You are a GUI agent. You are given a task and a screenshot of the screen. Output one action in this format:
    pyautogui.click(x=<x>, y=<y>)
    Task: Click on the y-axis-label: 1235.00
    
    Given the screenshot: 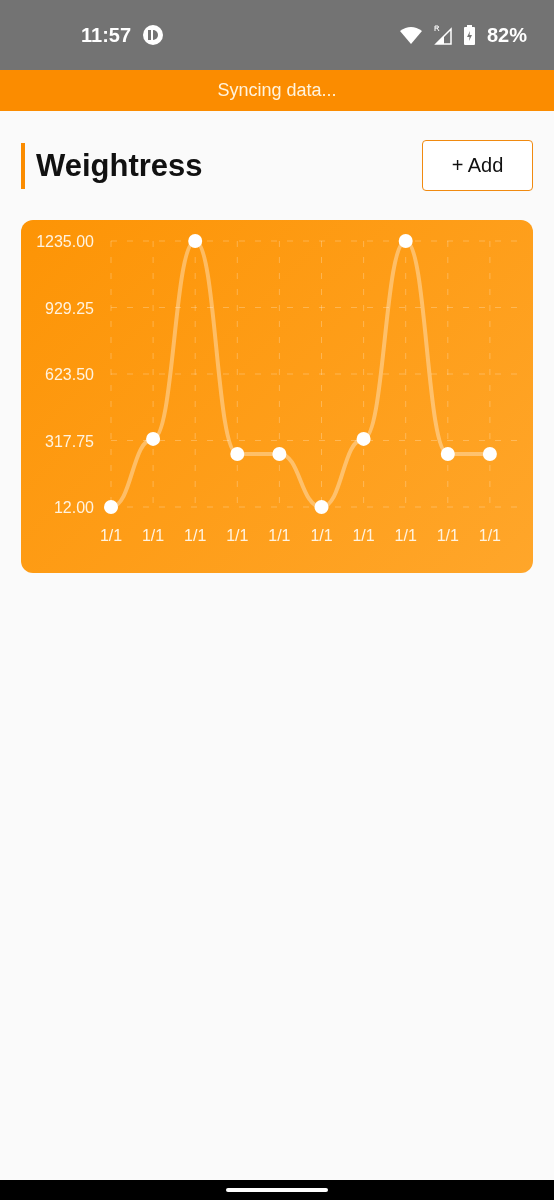 What is the action you would take?
    pyautogui.click(x=65, y=241)
    